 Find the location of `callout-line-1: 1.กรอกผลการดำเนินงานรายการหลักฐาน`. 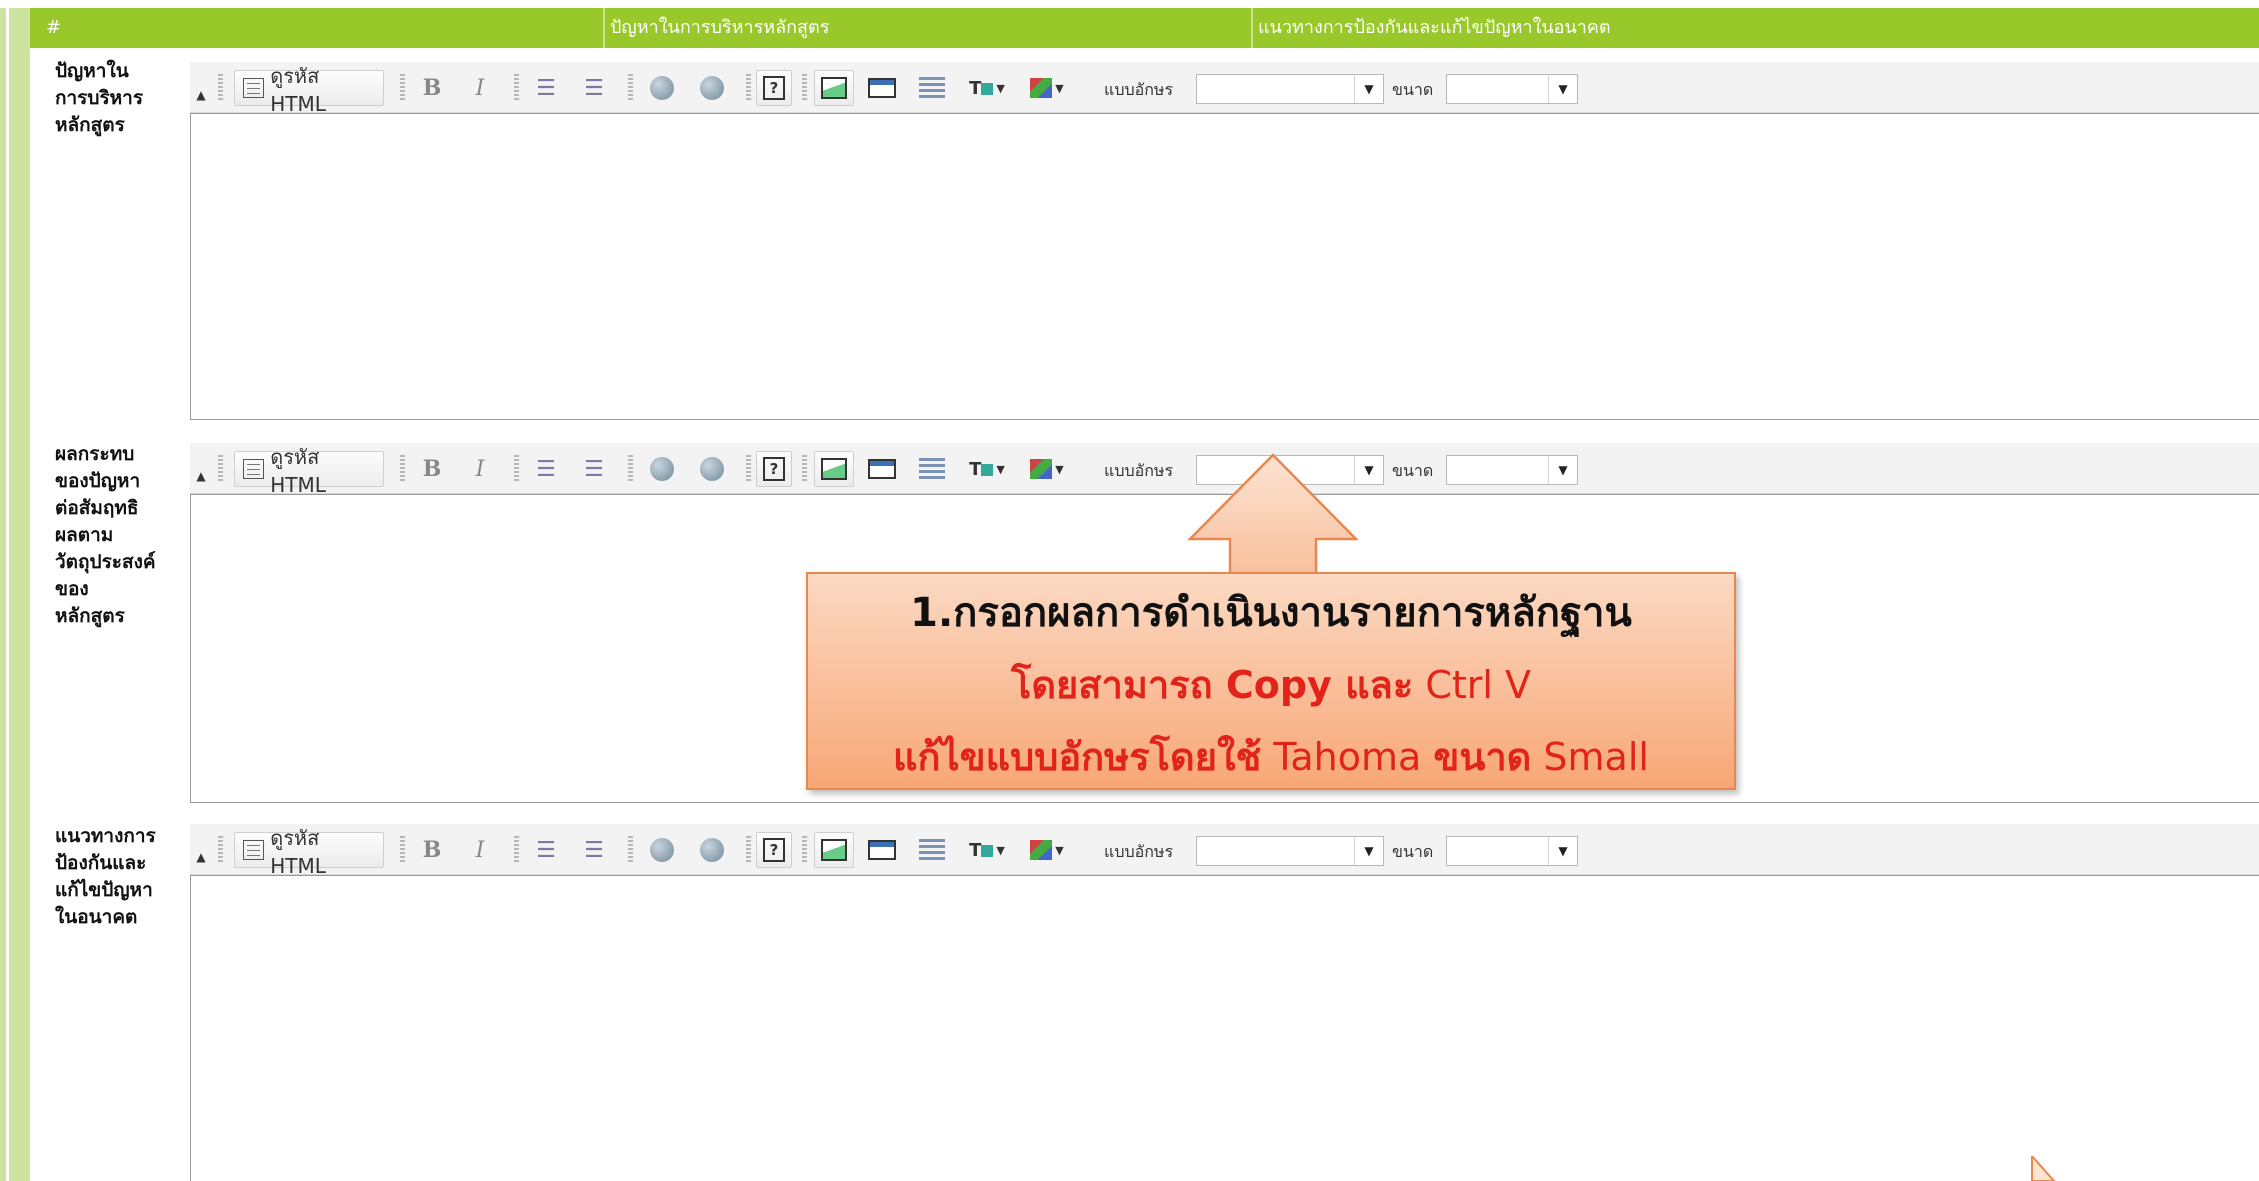

callout-line-1: 1.กรอกผลการดำเนินงานรายการหลักฐาน is located at coordinates (1271, 613).